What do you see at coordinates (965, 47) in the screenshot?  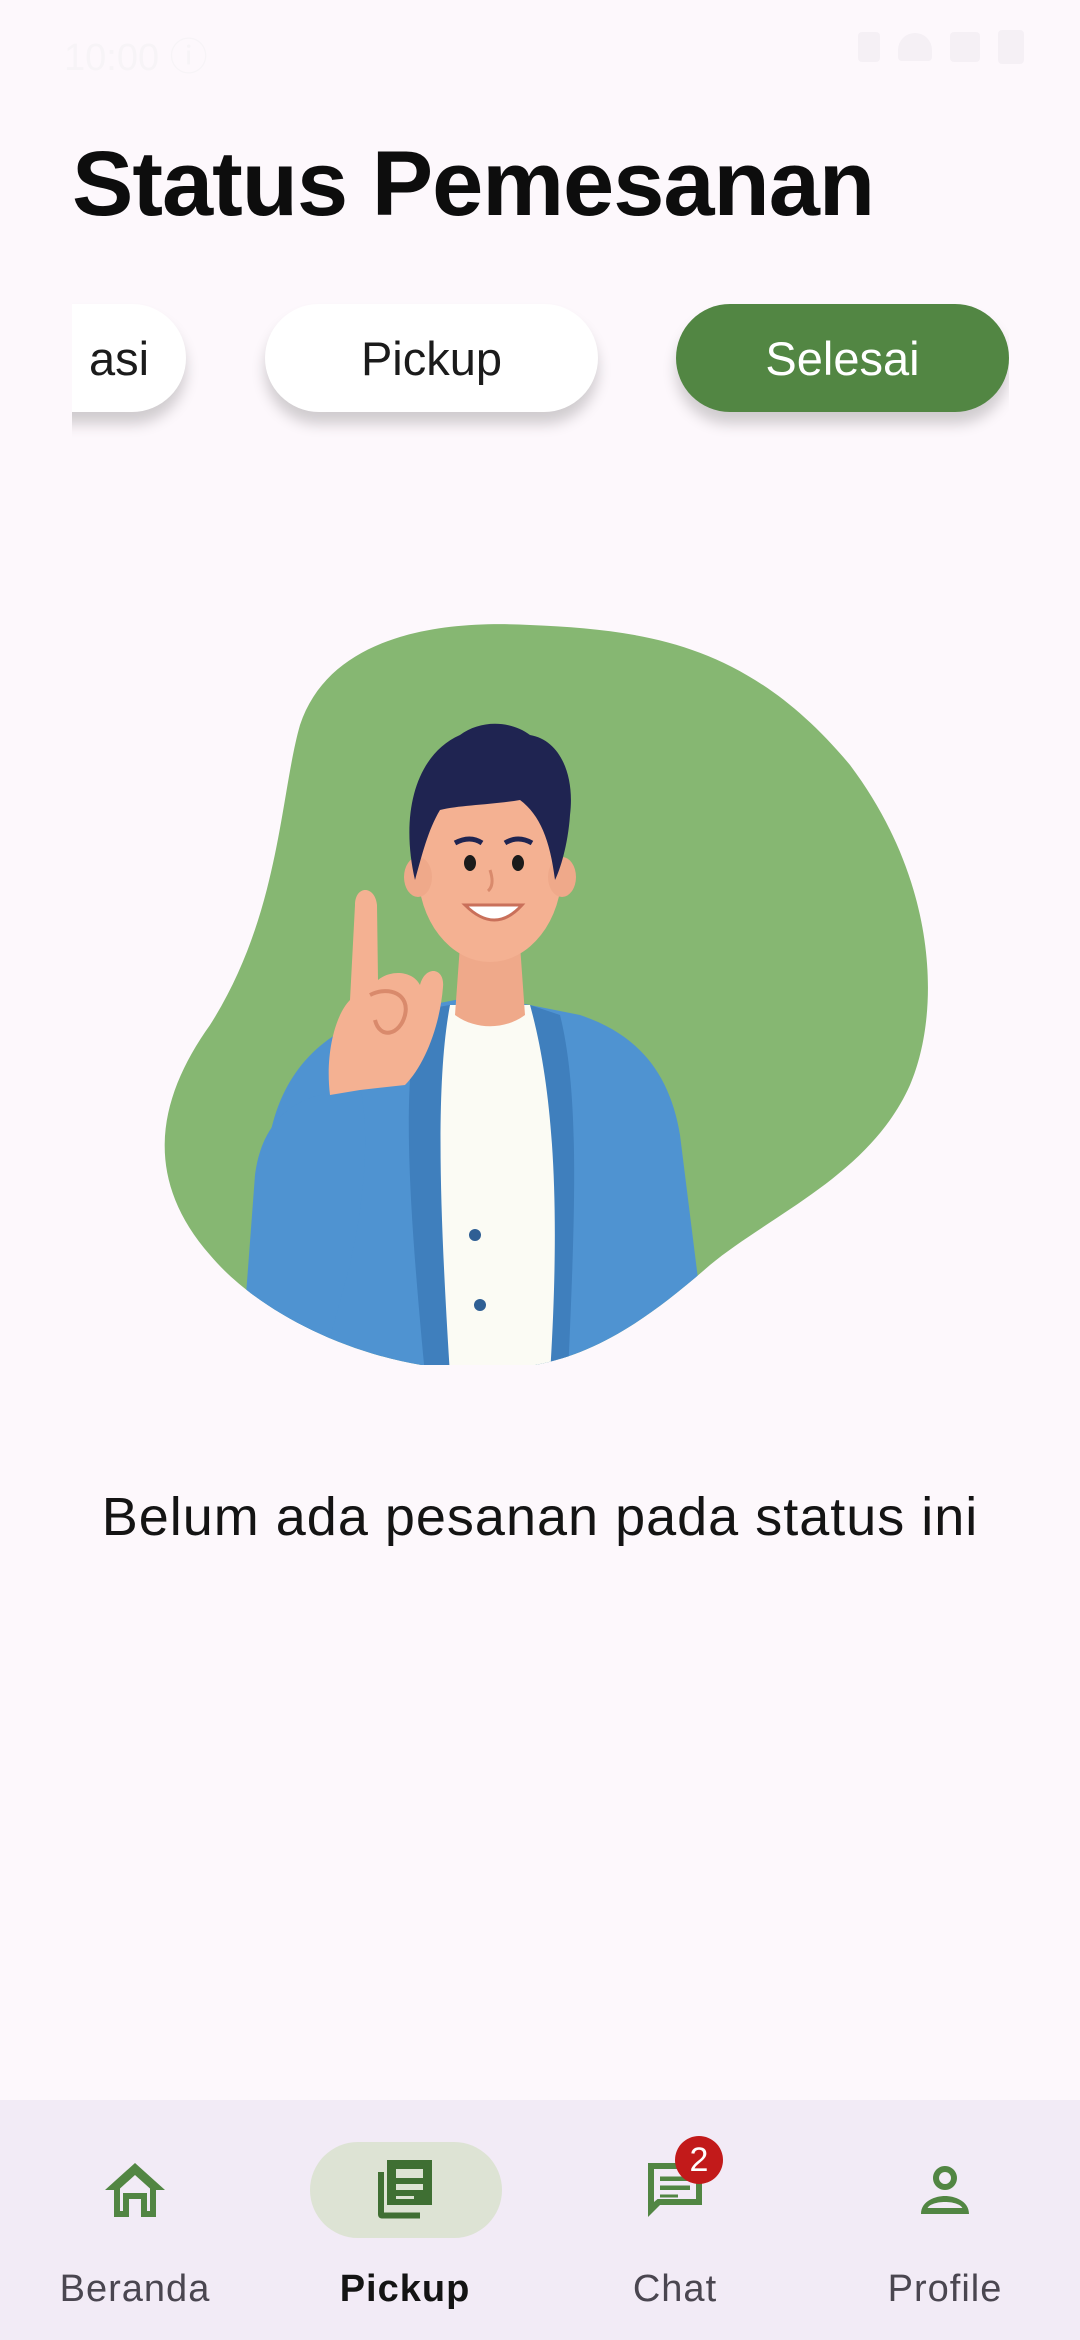 I see `signal-icon` at bounding box center [965, 47].